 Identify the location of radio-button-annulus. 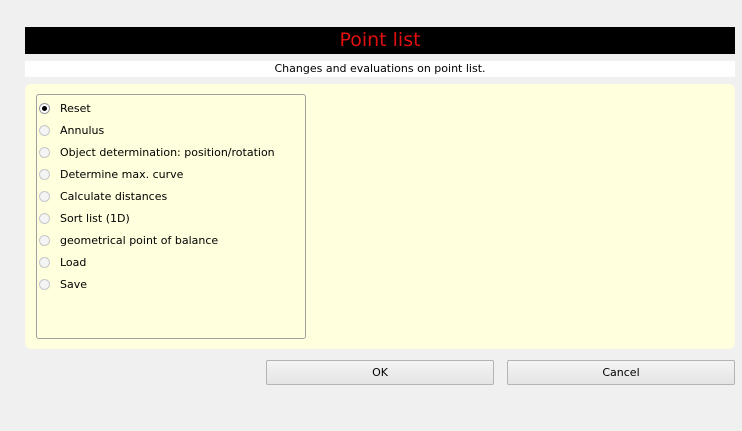
(44, 130).